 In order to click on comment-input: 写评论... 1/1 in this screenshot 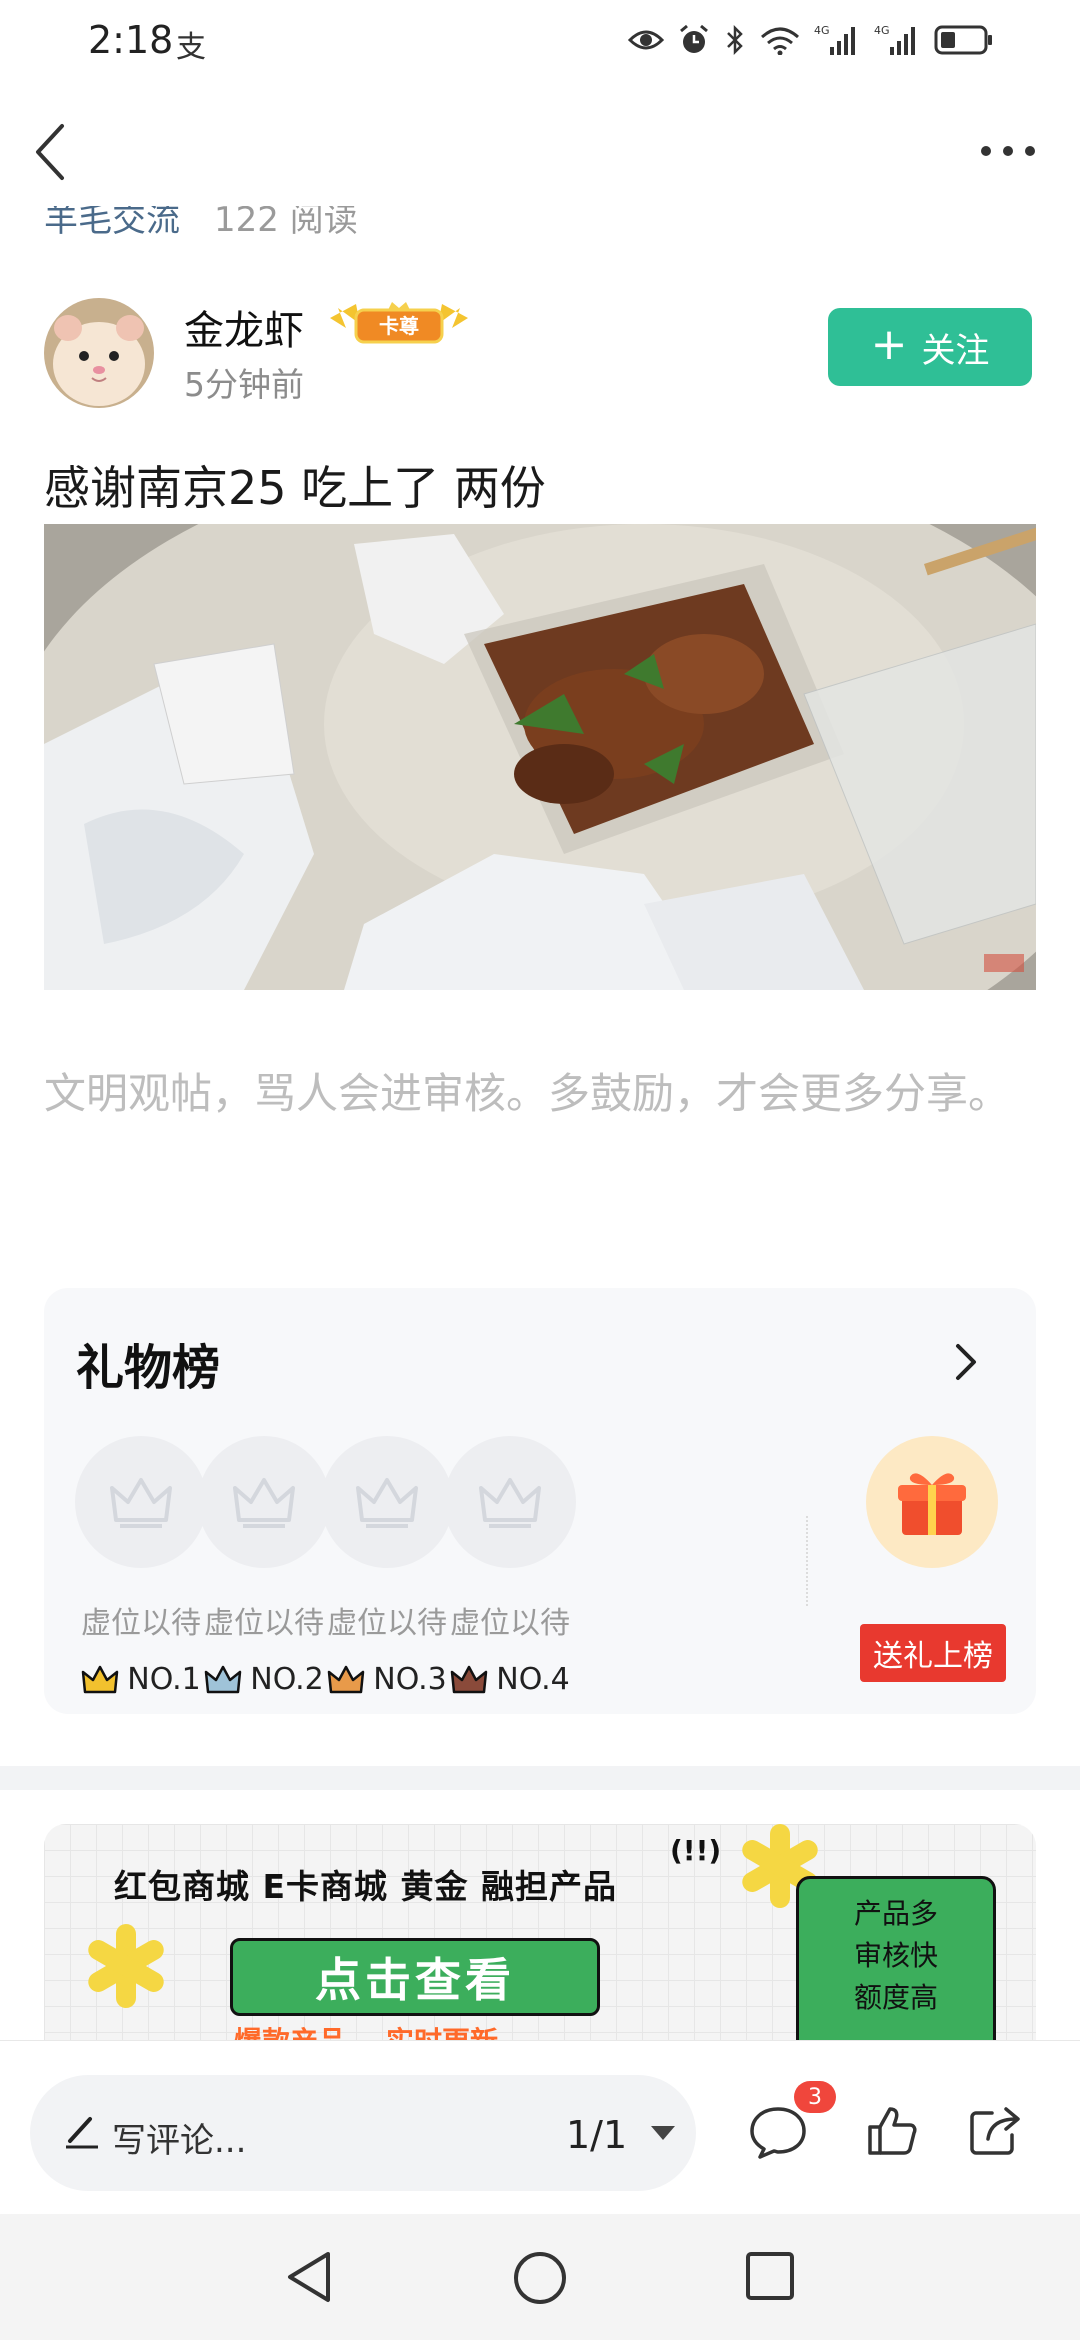, I will do `click(363, 2133)`.